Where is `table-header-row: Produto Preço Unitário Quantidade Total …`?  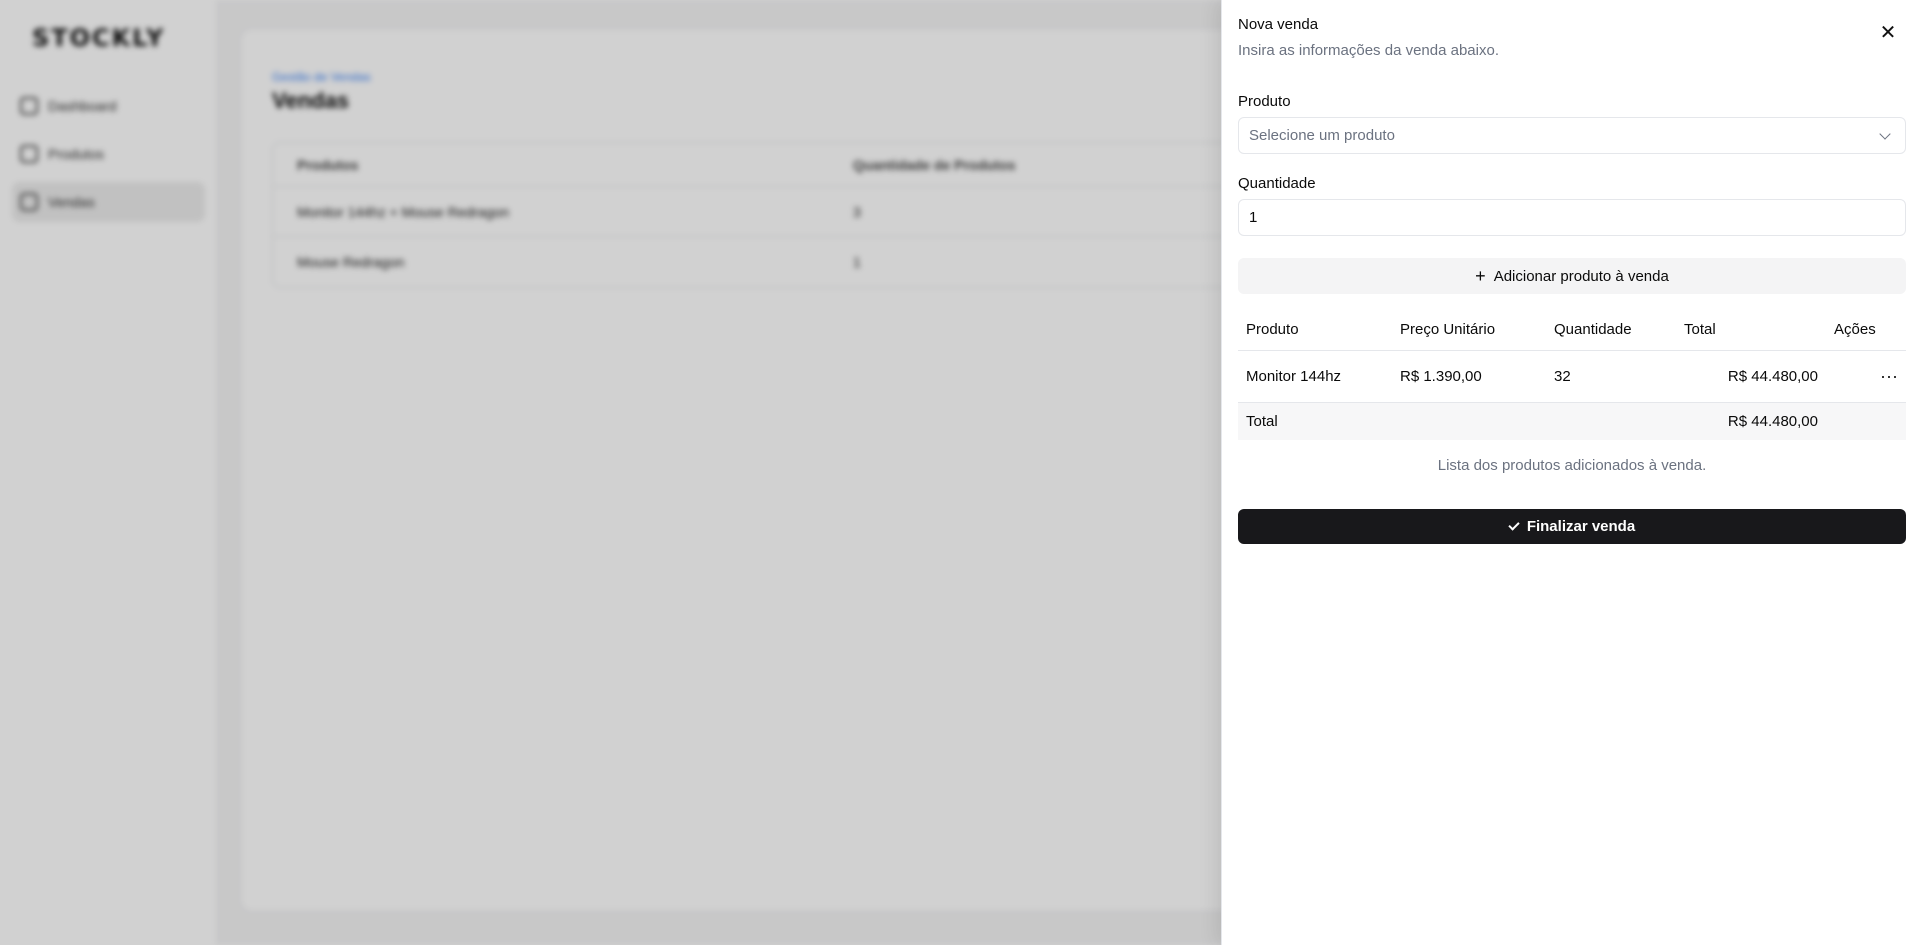 table-header-row: Produto Preço Unitário Quantidade Total … is located at coordinates (1572, 330).